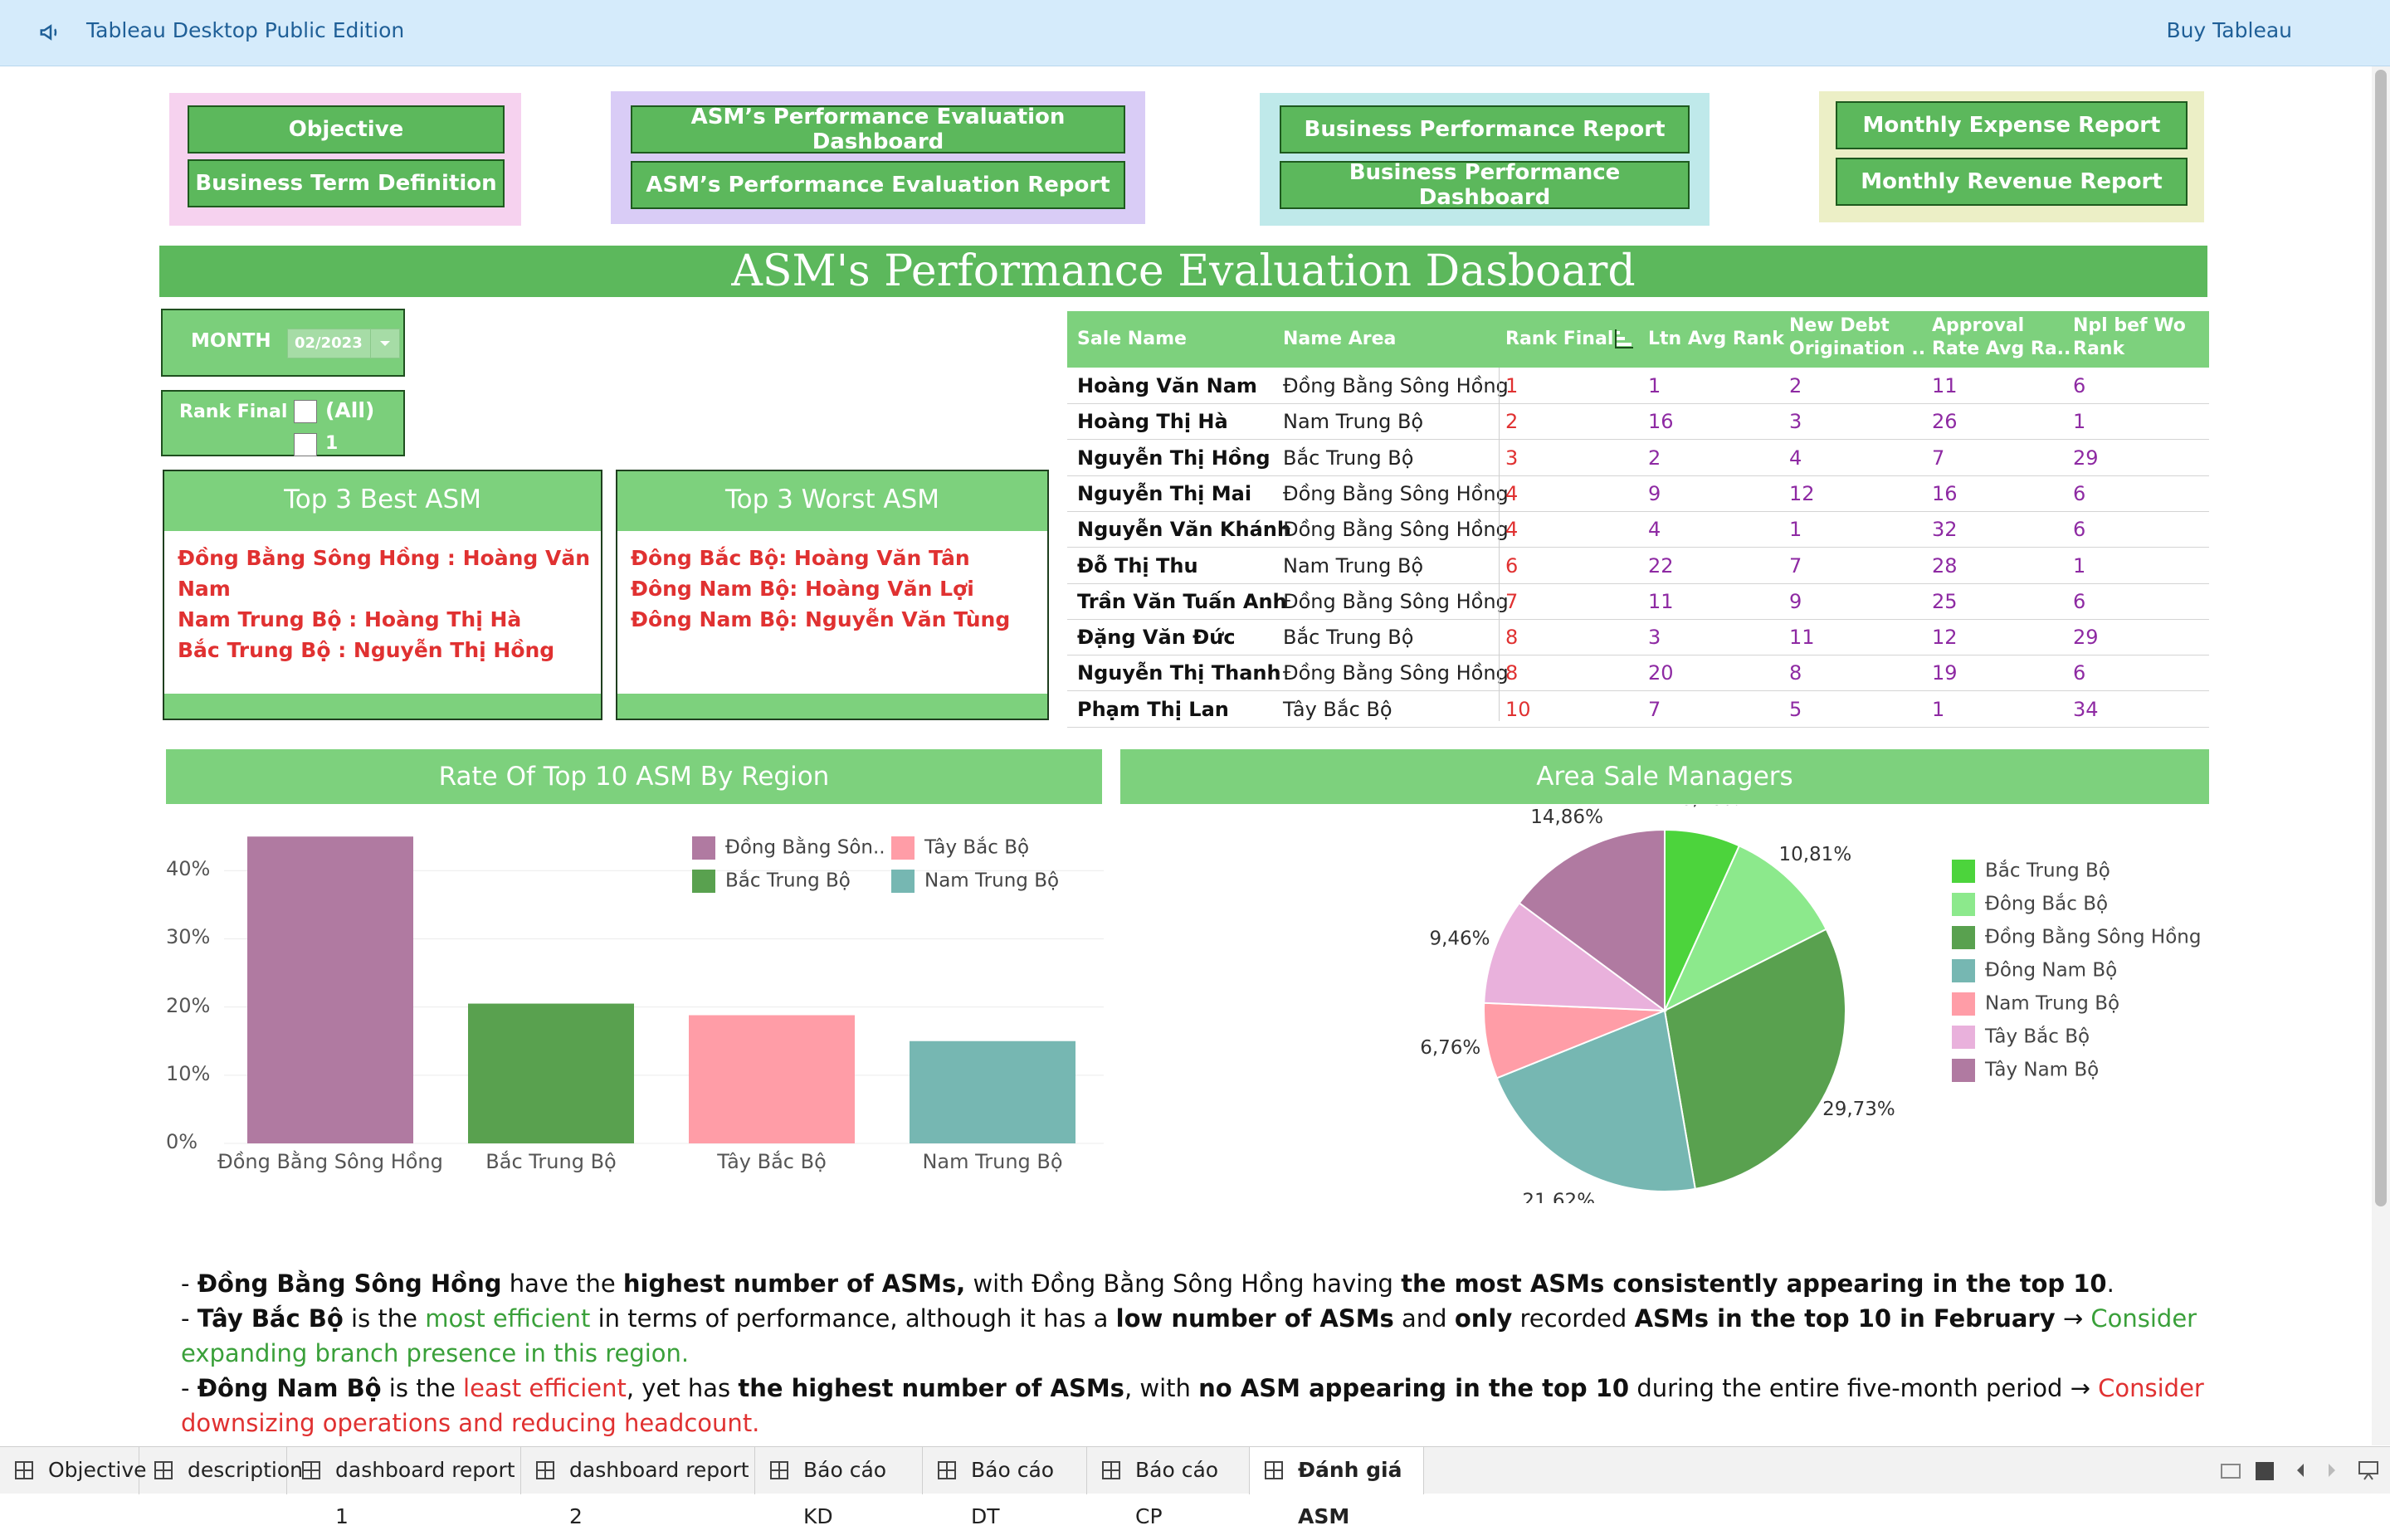 The image size is (2390, 1540). I want to click on next-sheet-icon, so click(2332, 1472).